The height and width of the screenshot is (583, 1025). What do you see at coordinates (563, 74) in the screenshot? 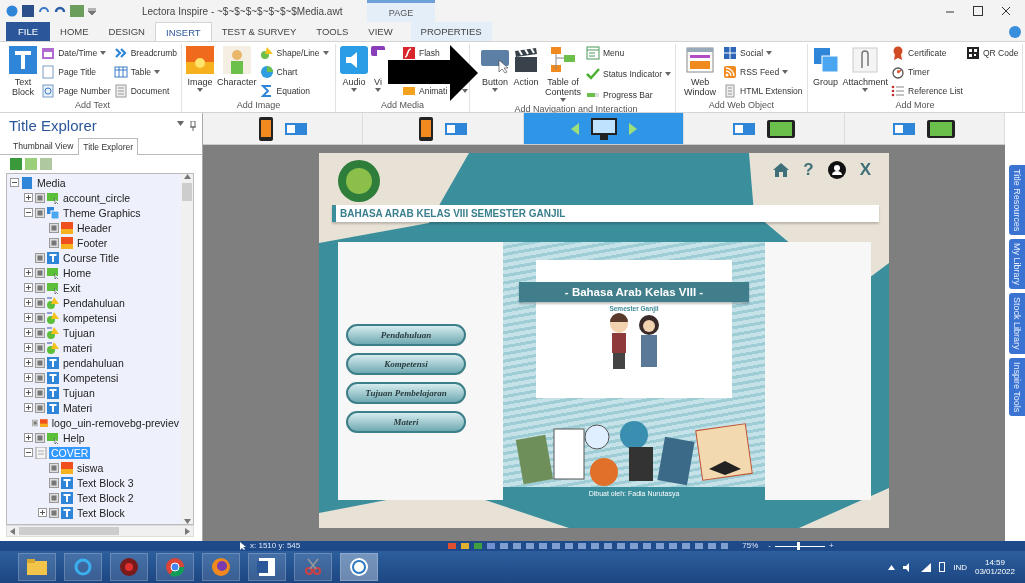
I see `ribbon-button: Table of Contents` at bounding box center [563, 74].